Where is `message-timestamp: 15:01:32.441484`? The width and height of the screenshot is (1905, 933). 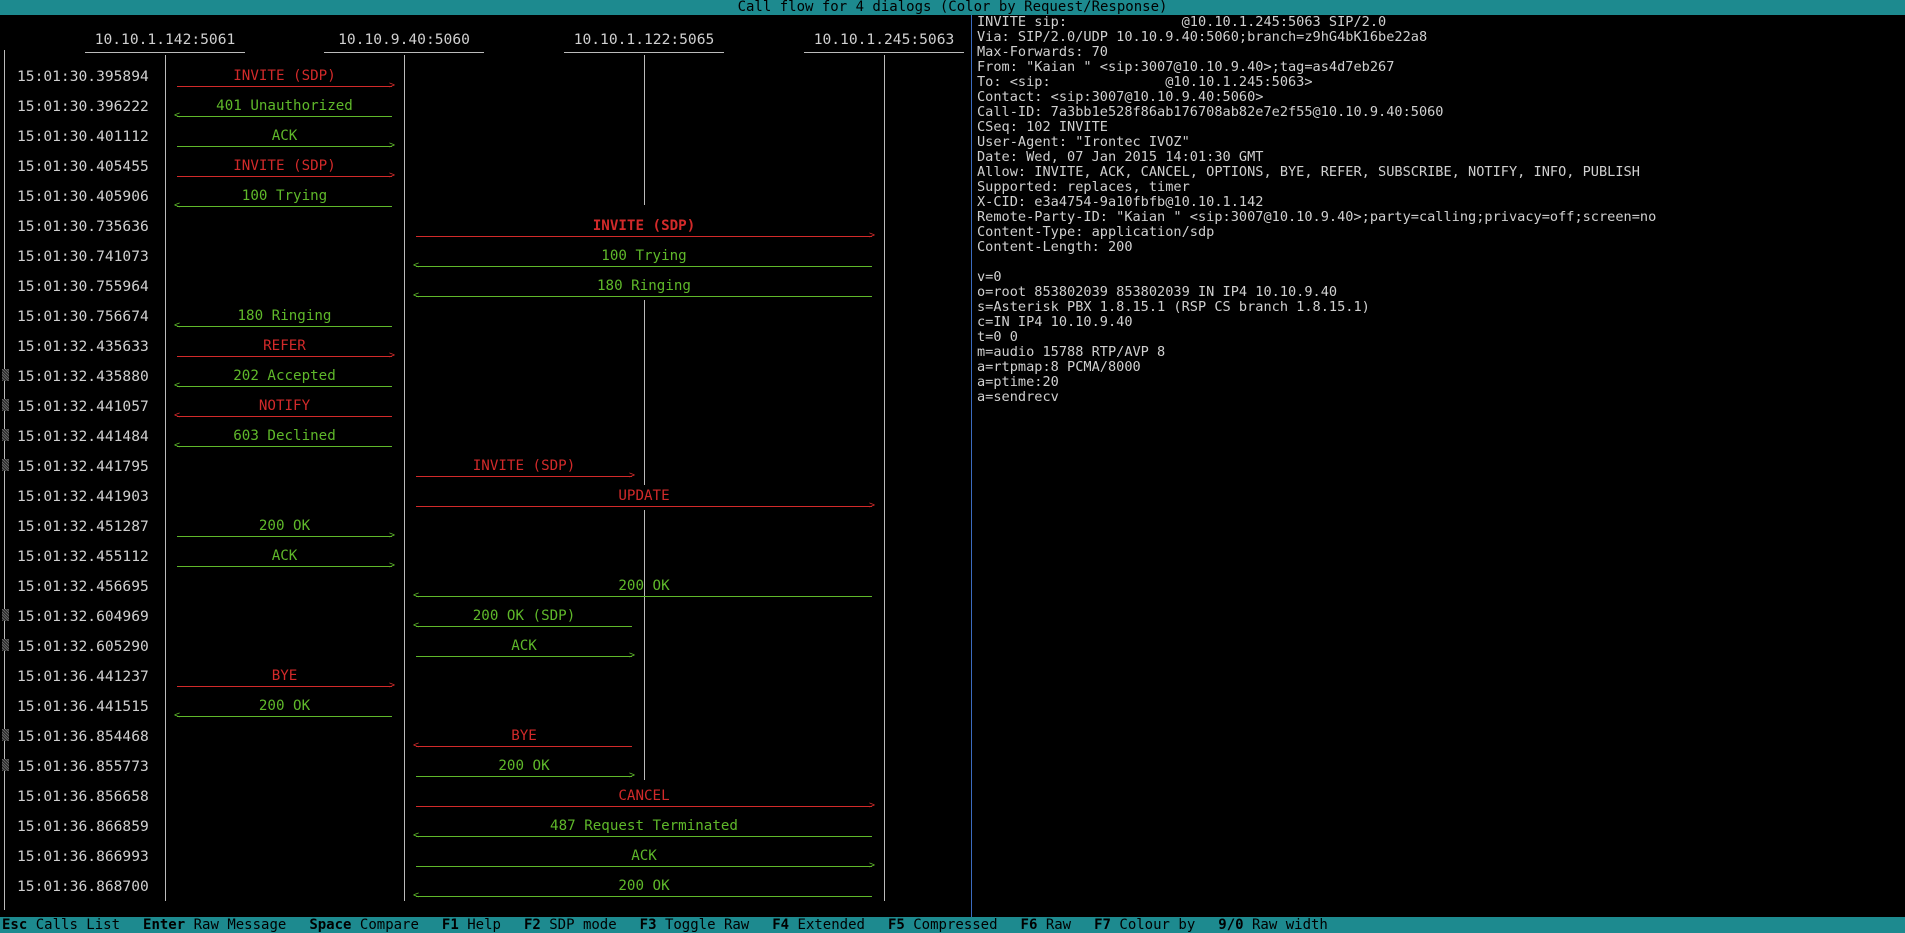 message-timestamp: 15:01:32.441484 is located at coordinates (97, 436).